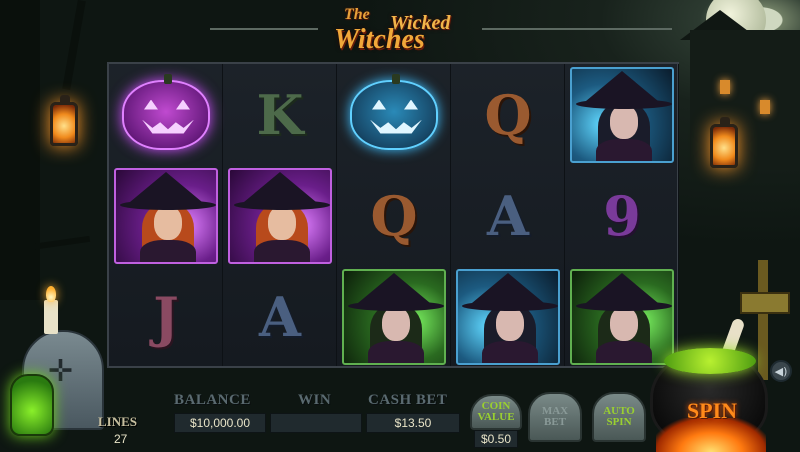  Describe the element at coordinates (555, 417) in the screenshot. I see `max-bet-button: MAX BET` at that location.